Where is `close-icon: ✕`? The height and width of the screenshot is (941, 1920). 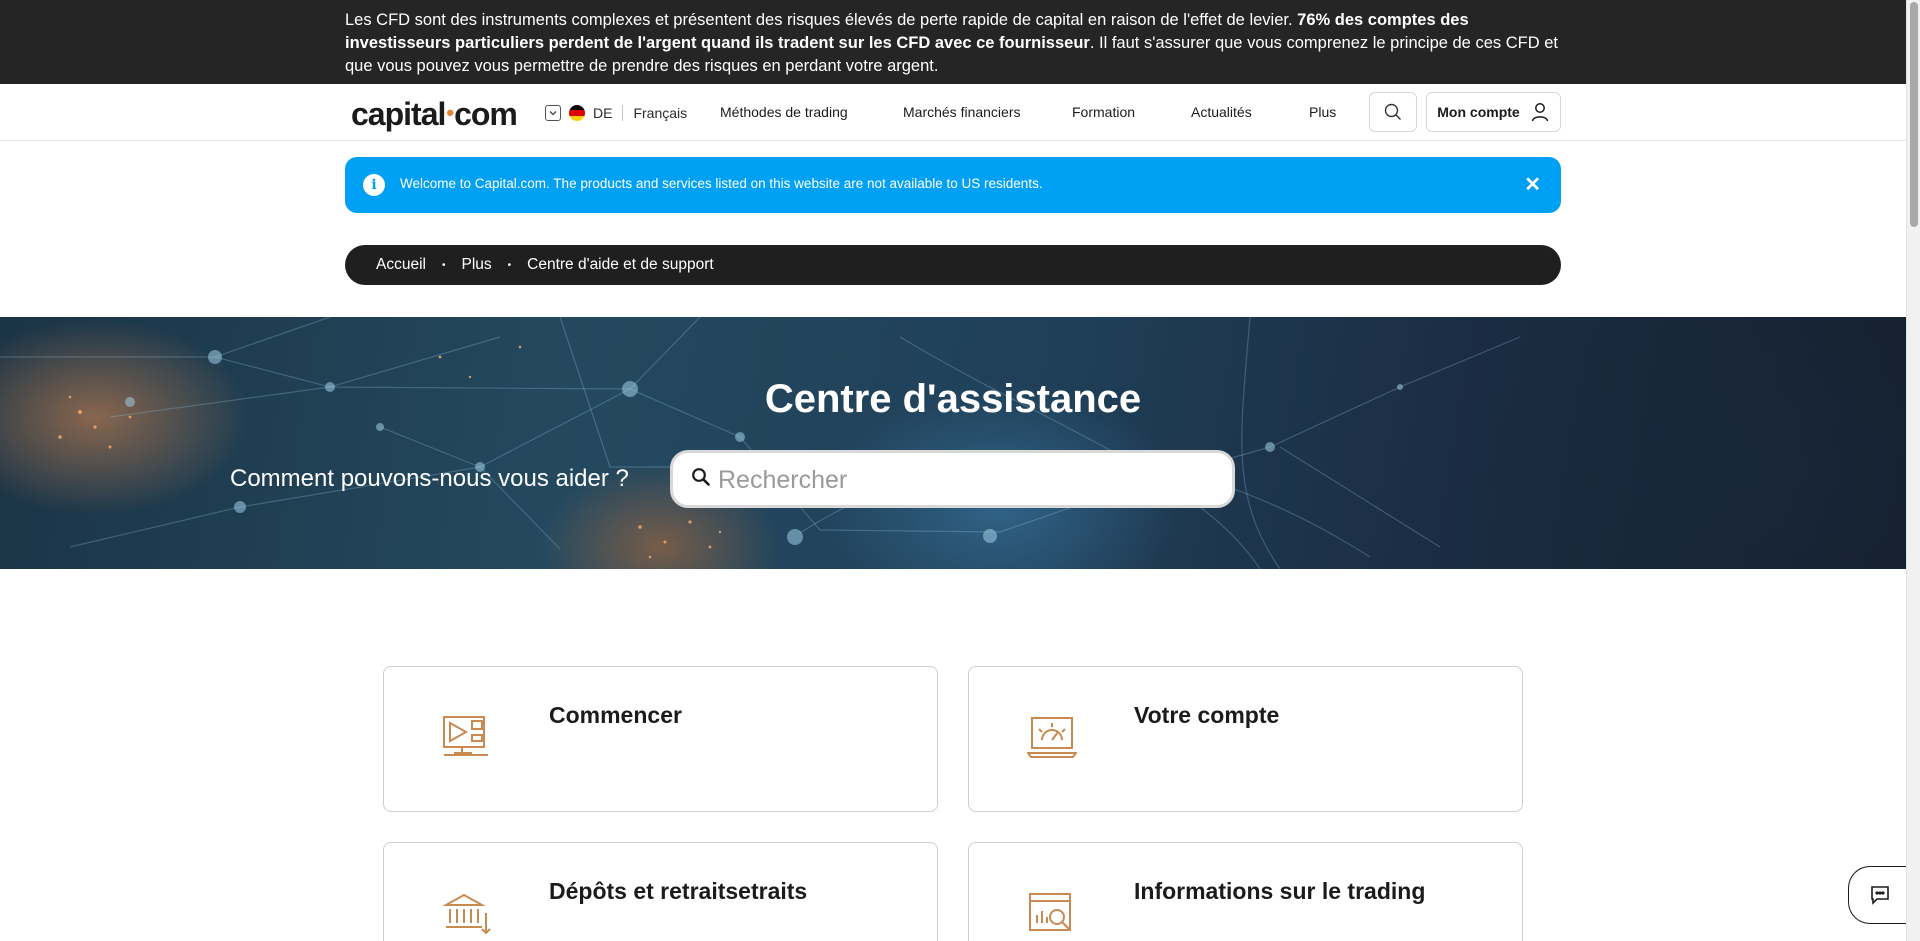 close-icon: ✕ is located at coordinates (1532, 184).